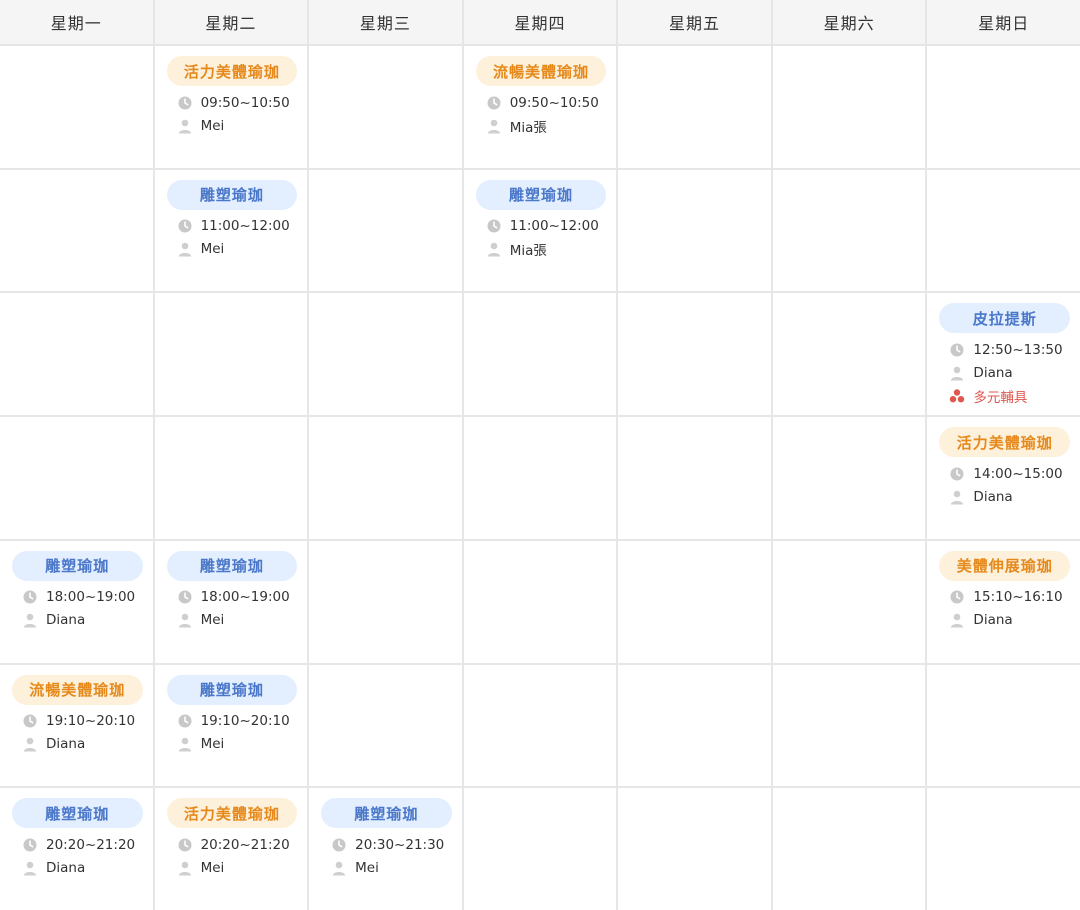 This screenshot has height=910, width=1080. I want to click on class-details: 09:50~10:50 Mia張, so click(540, 114).